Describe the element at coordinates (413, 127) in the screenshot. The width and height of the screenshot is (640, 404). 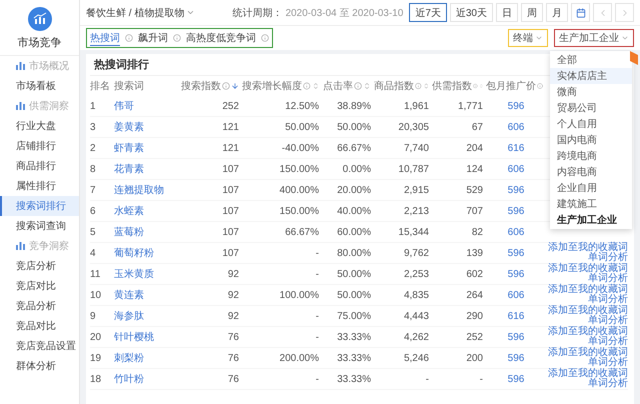
I see `table-cell: 20,305` at that location.